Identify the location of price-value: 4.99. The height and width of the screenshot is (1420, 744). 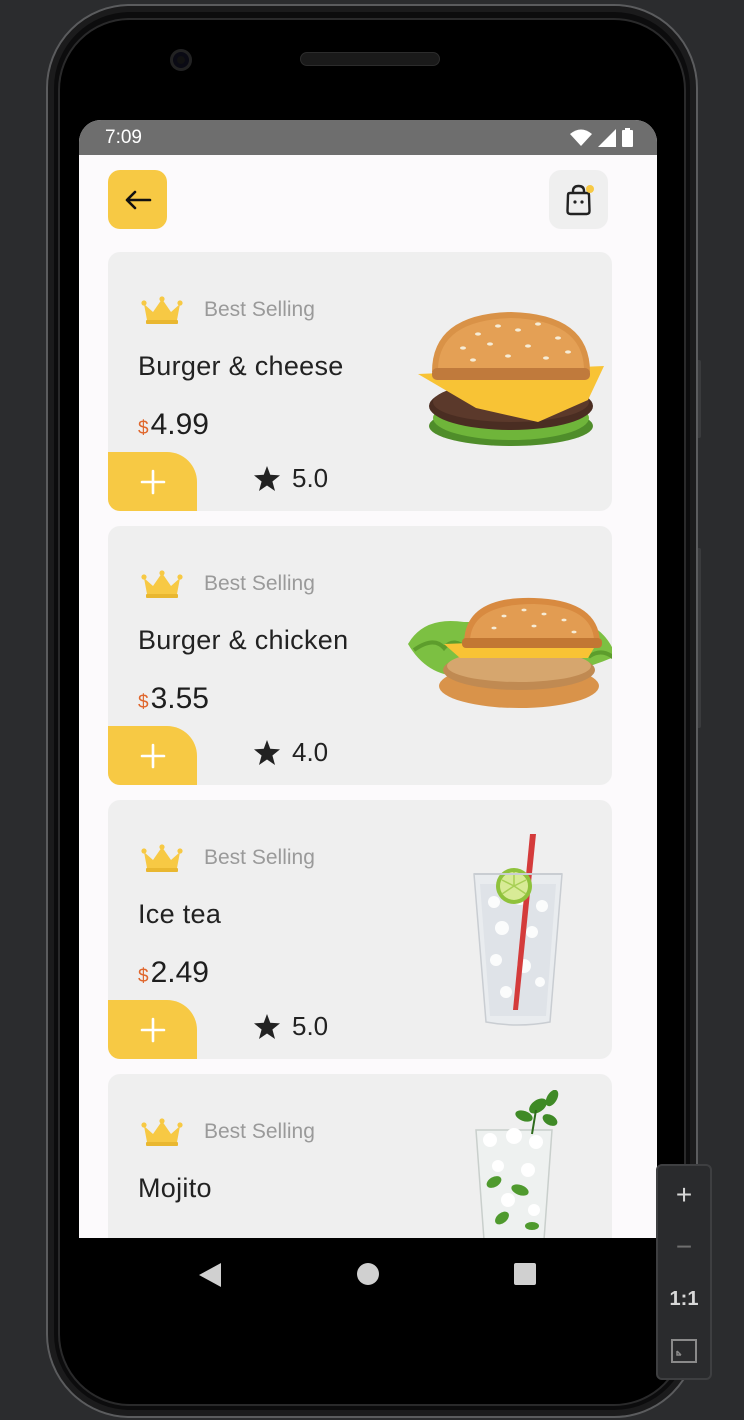
(179, 424).